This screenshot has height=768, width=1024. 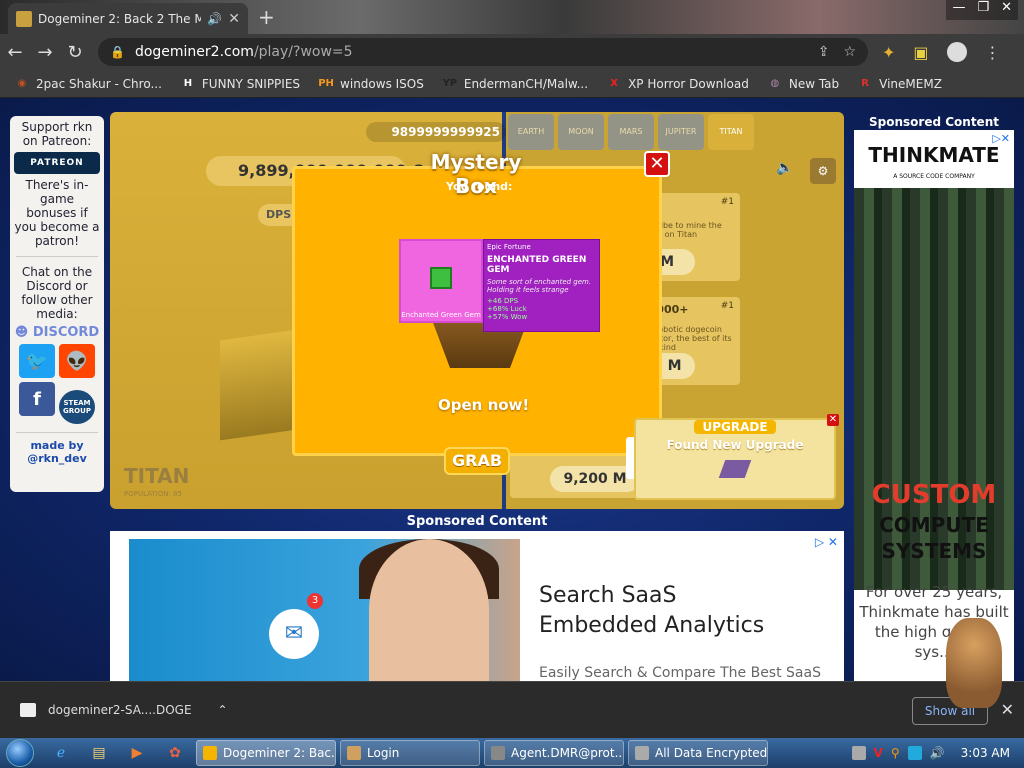 I want to click on extensions-puzzle-icon: ✦, so click(x=888, y=52).